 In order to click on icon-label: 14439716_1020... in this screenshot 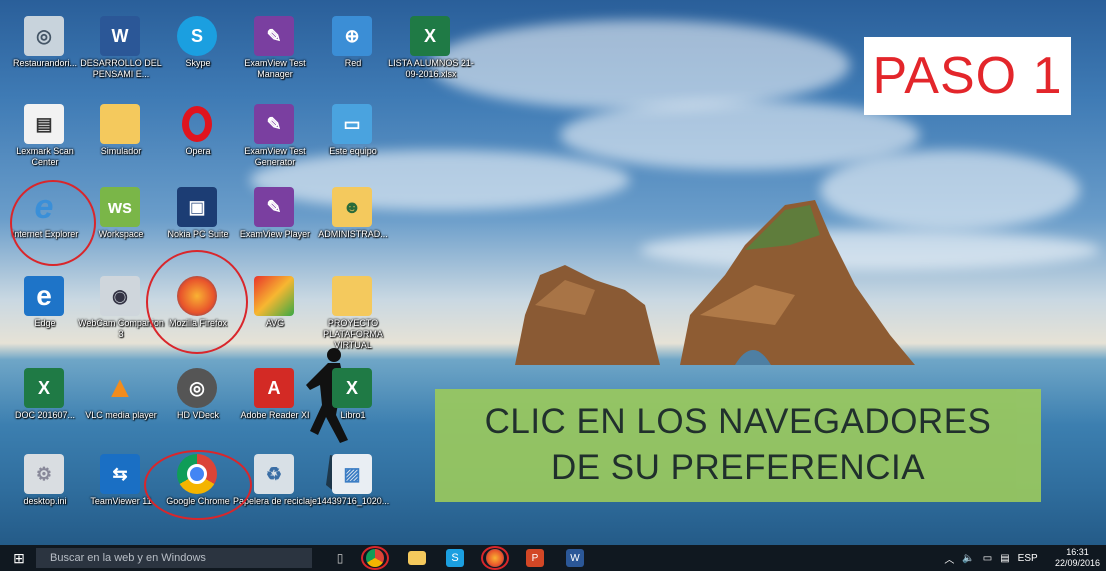, I will do `click(353, 501)`.